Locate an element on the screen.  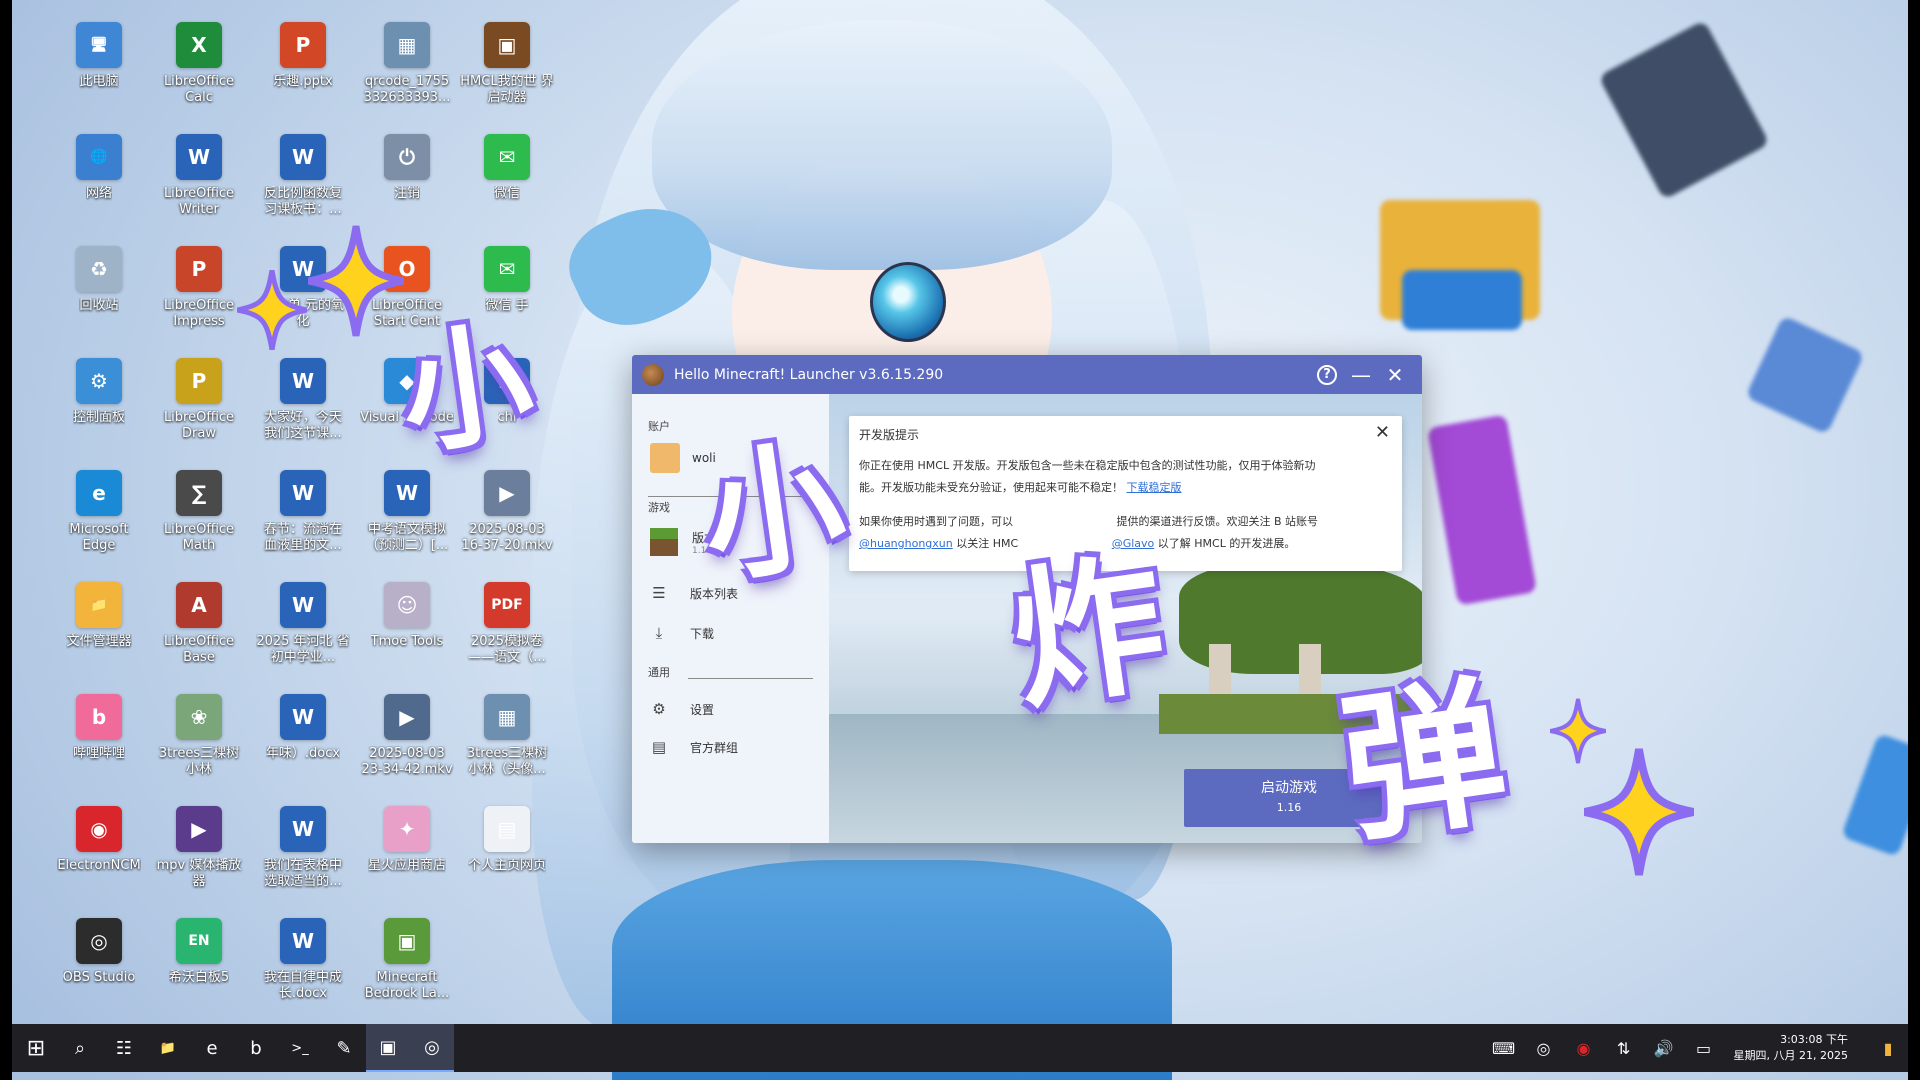
general-section-label: 通用 is located at coordinates (659, 672).